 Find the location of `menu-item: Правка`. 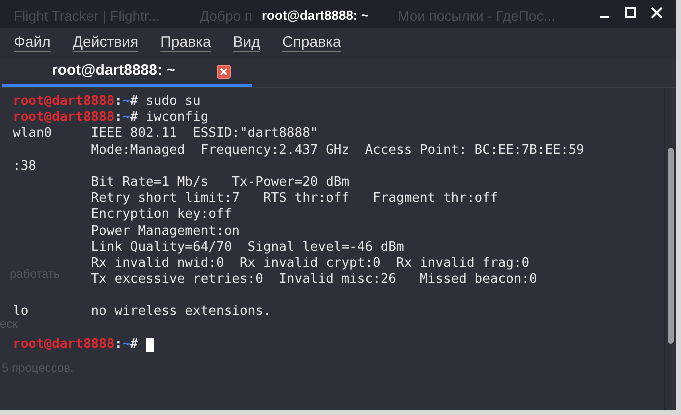

menu-item: Правка is located at coordinates (186, 43).